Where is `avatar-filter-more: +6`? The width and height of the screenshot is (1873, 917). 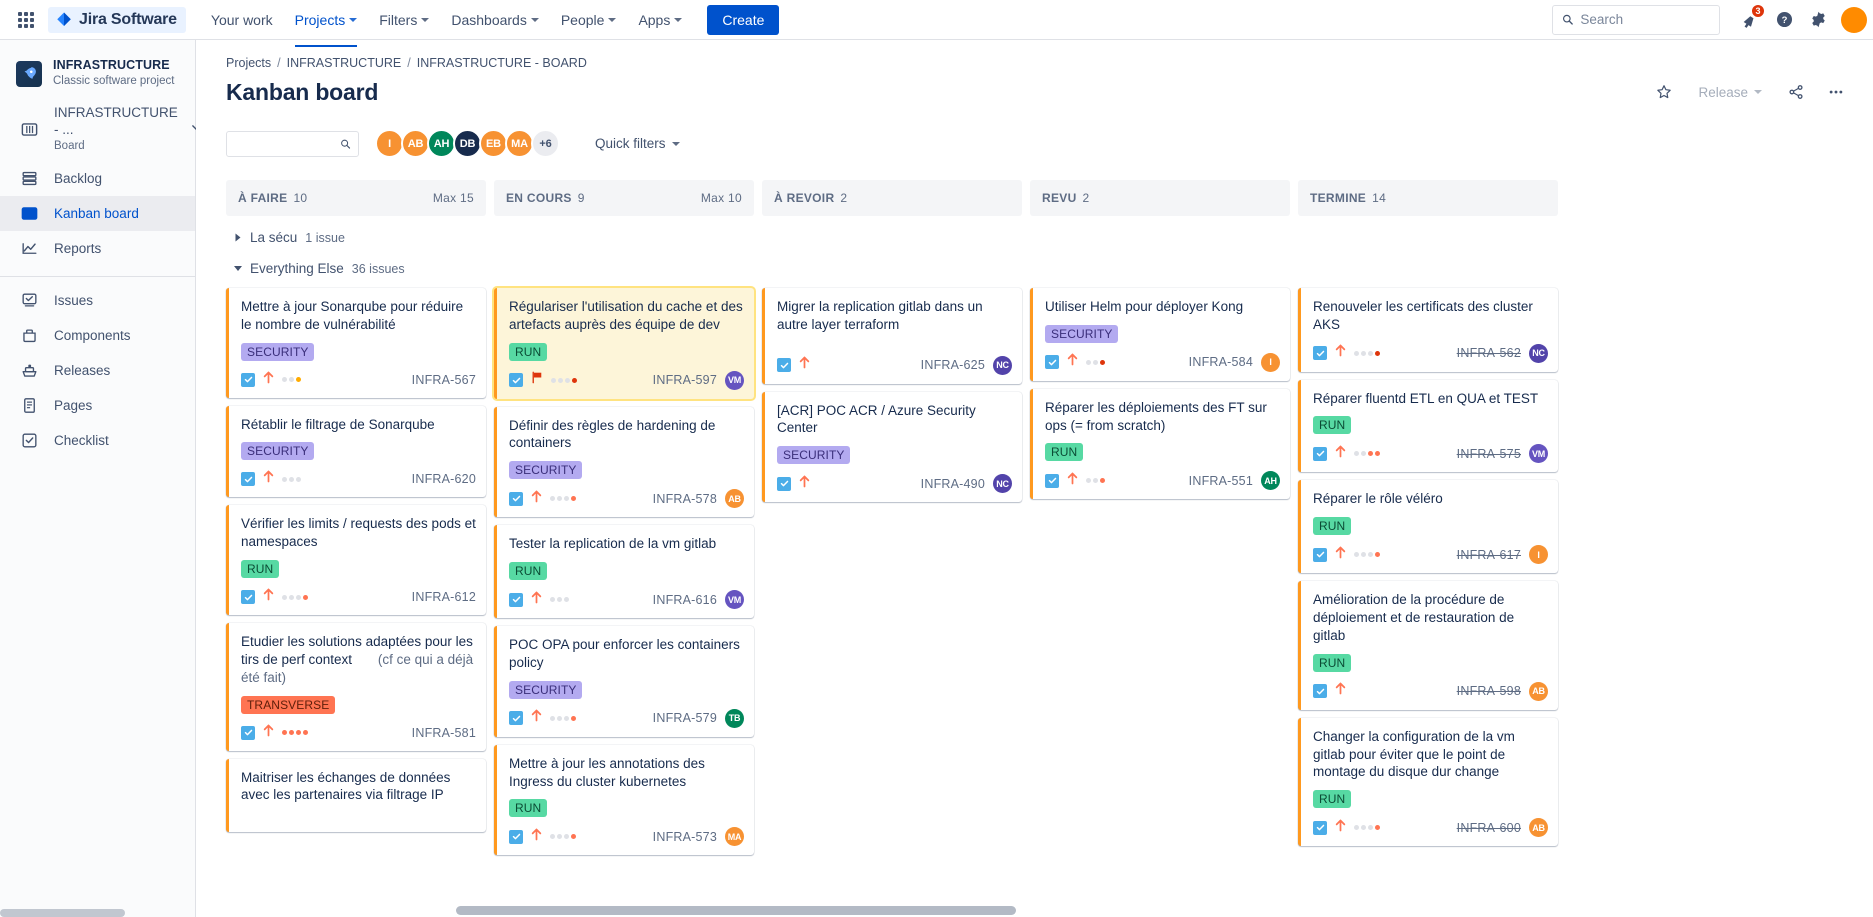 avatar-filter-more: +6 is located at coordinates (545, 143).